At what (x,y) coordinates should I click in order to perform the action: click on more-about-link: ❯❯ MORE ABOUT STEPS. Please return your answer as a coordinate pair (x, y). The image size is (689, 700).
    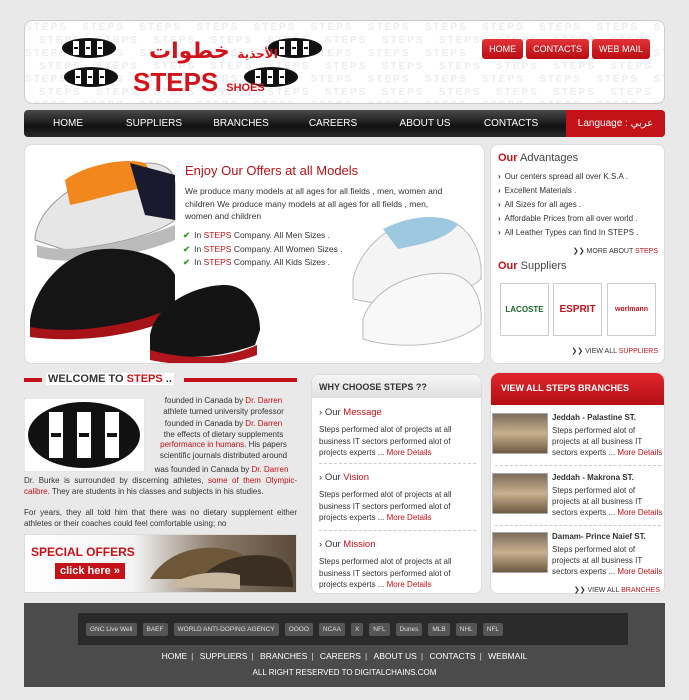
    Looking at the image, I should click on (615, 251).